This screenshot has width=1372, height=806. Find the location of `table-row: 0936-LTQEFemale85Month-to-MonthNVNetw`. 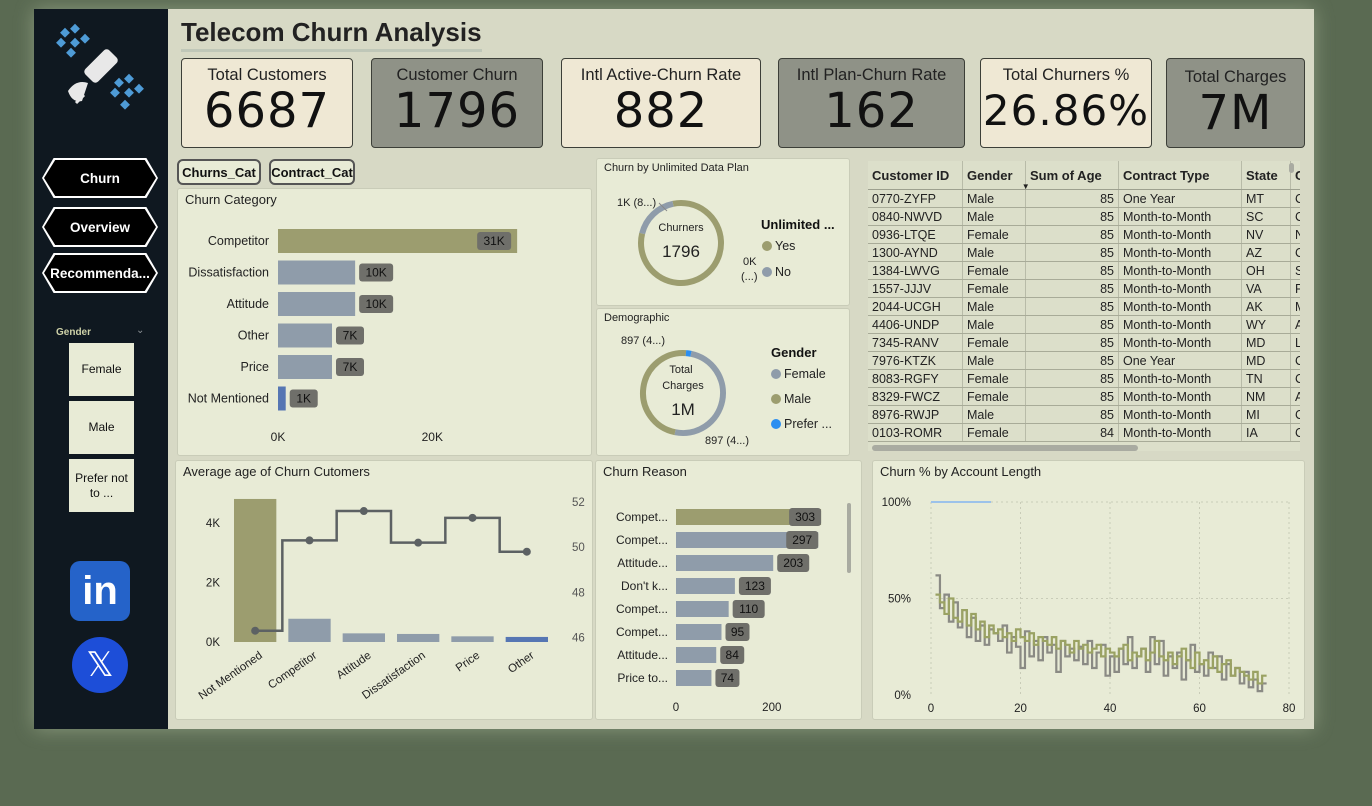

table-row: 0936-LTQEFemale85Month-to-MonthNVNetw is located at coordinates (1084, 234).